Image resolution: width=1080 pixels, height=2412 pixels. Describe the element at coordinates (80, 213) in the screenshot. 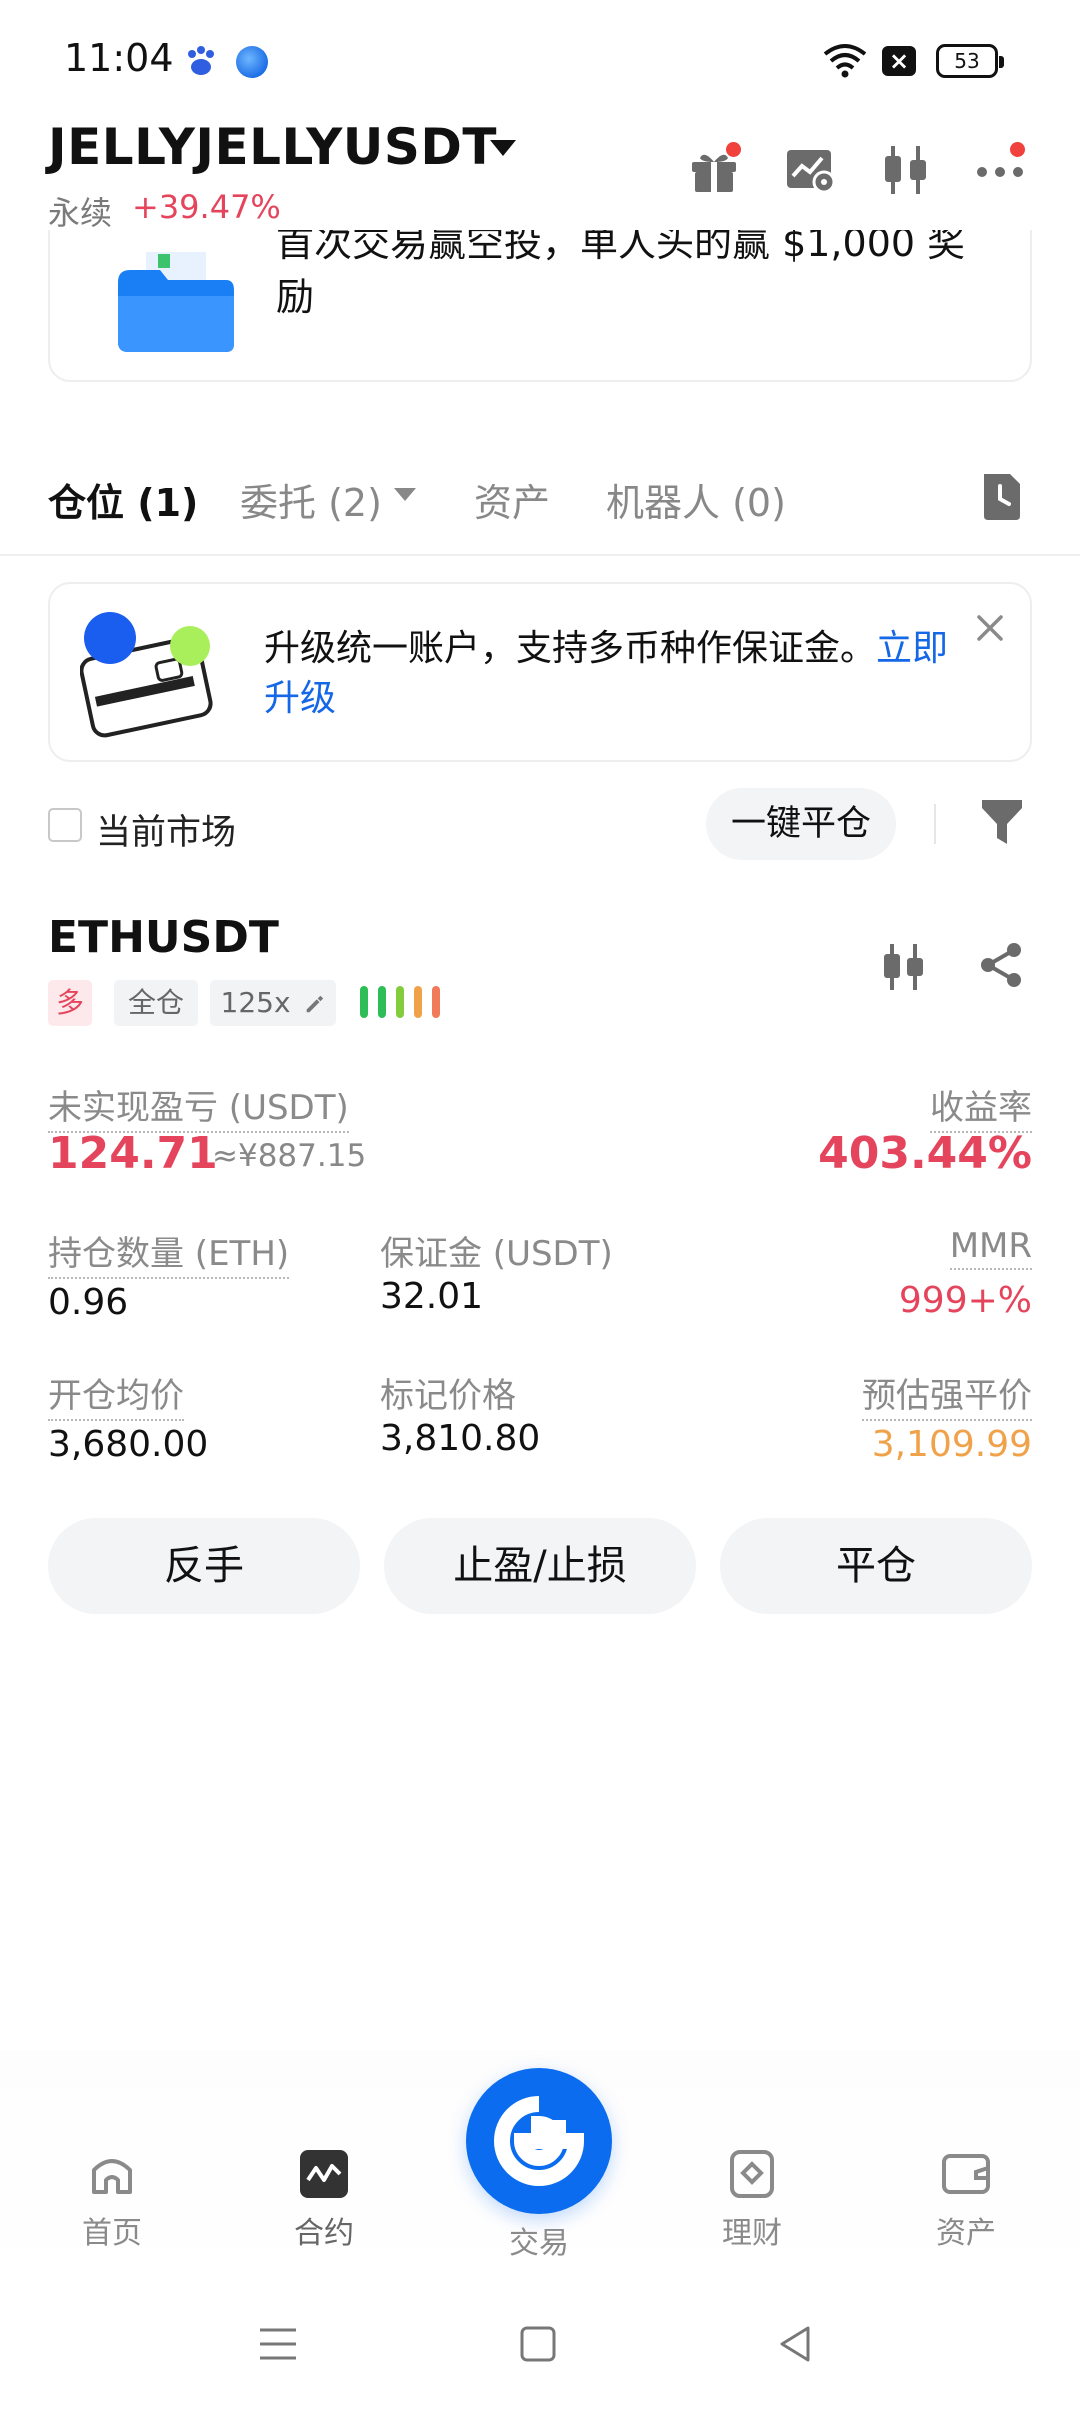

I see `contract-type: 永续` at that location.